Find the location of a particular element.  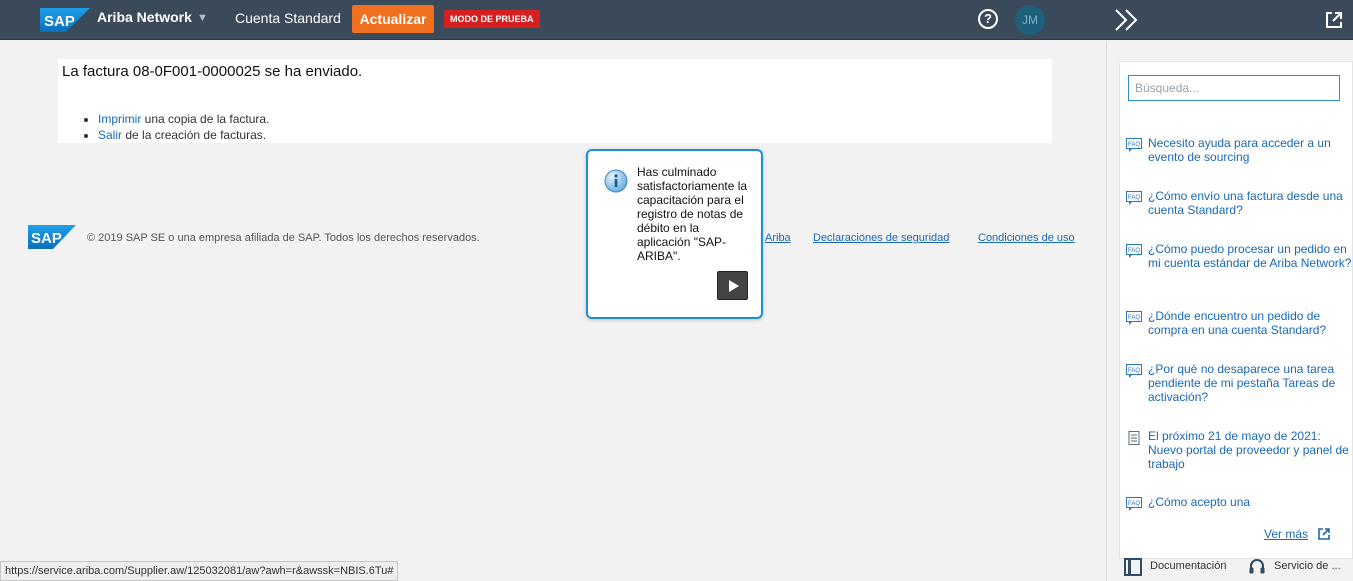

user-avatar: JM is located at coordinates (1030, 20).